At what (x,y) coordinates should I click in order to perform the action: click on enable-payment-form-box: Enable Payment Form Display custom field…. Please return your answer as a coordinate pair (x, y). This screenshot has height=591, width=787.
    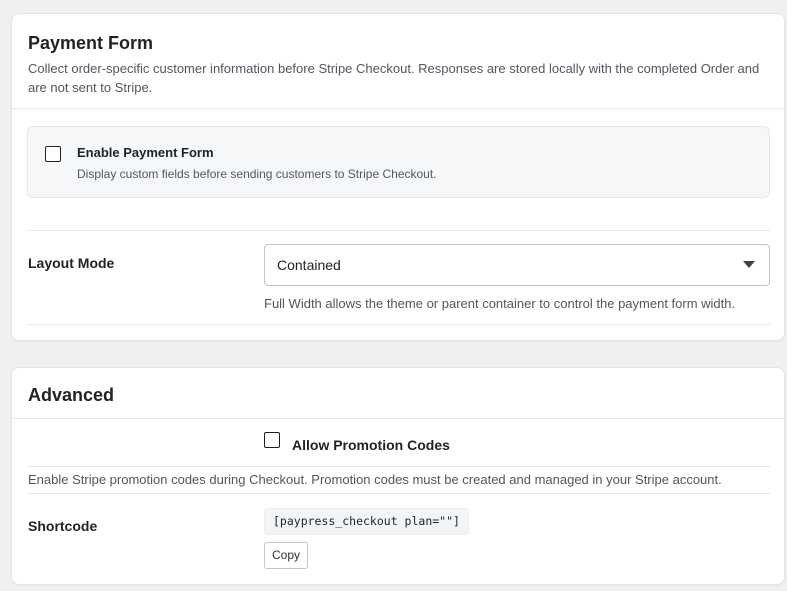
    Looking at the image, I should click on (398, 162).